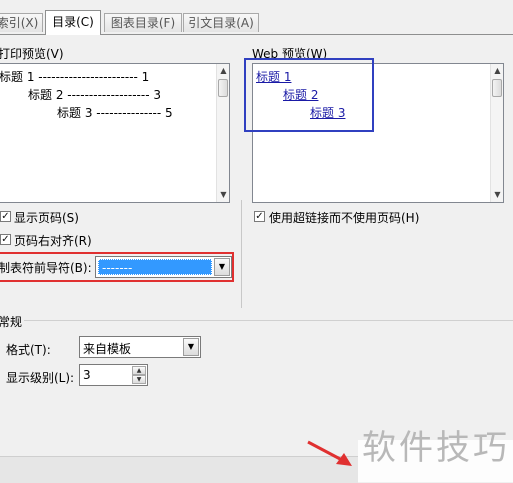  Describe the element at coordinates (496, 133) in the screenshot. I see `web-preview-scrollbar: ▲ ▼` at that location.